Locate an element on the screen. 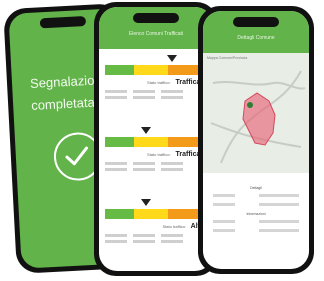  map-header-title: Dettagli Comune is located at coordinates (256, 38).